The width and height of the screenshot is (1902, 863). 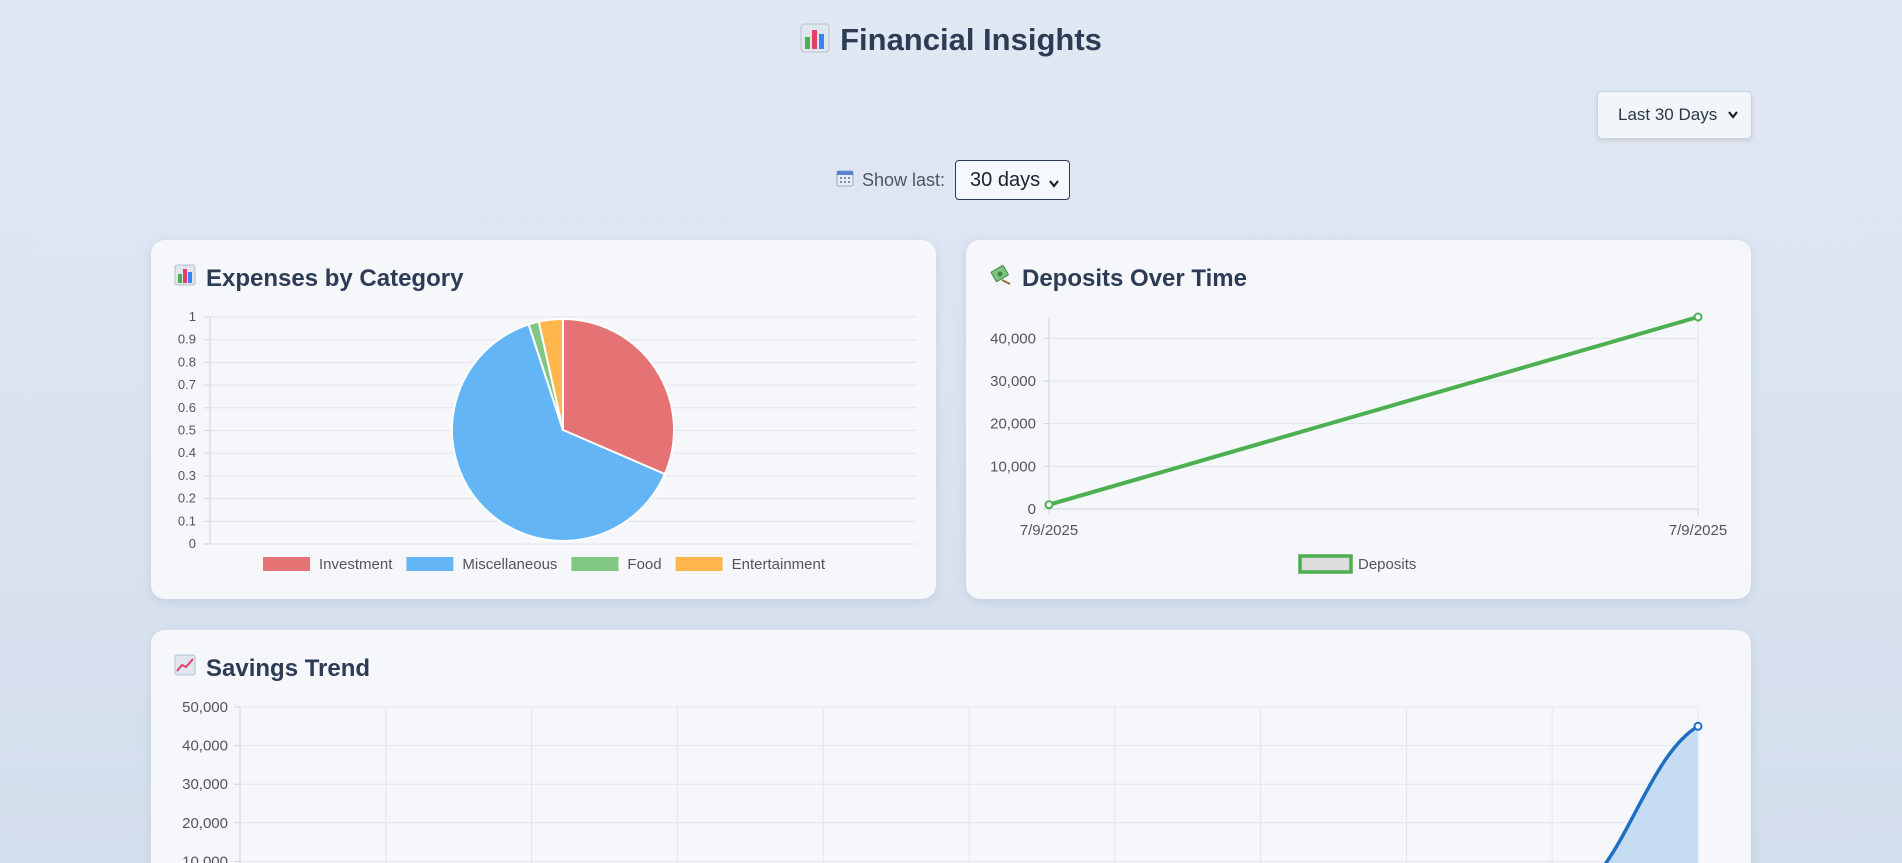 I want to click on legend-swatch-investment, so click(x=286, y=564).